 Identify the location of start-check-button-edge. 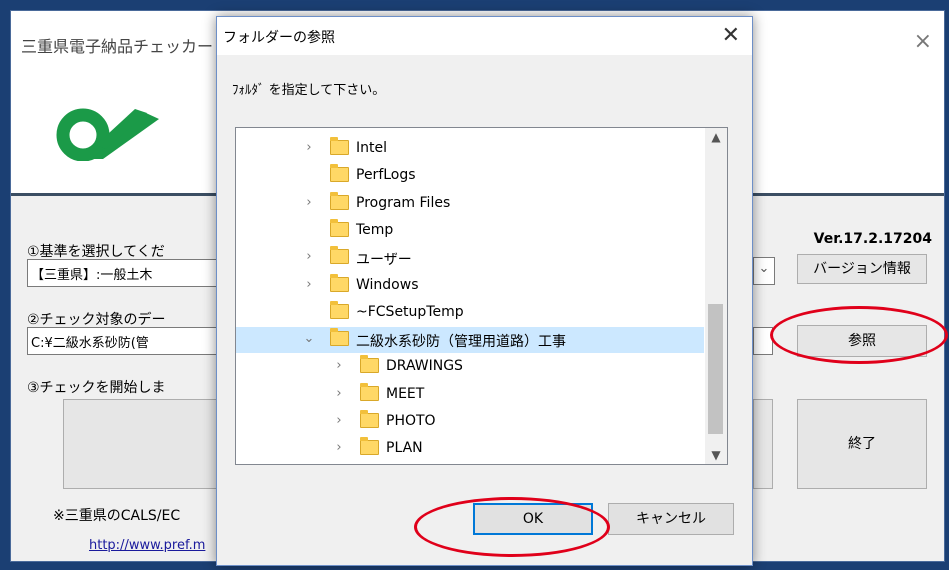
(763, 444).